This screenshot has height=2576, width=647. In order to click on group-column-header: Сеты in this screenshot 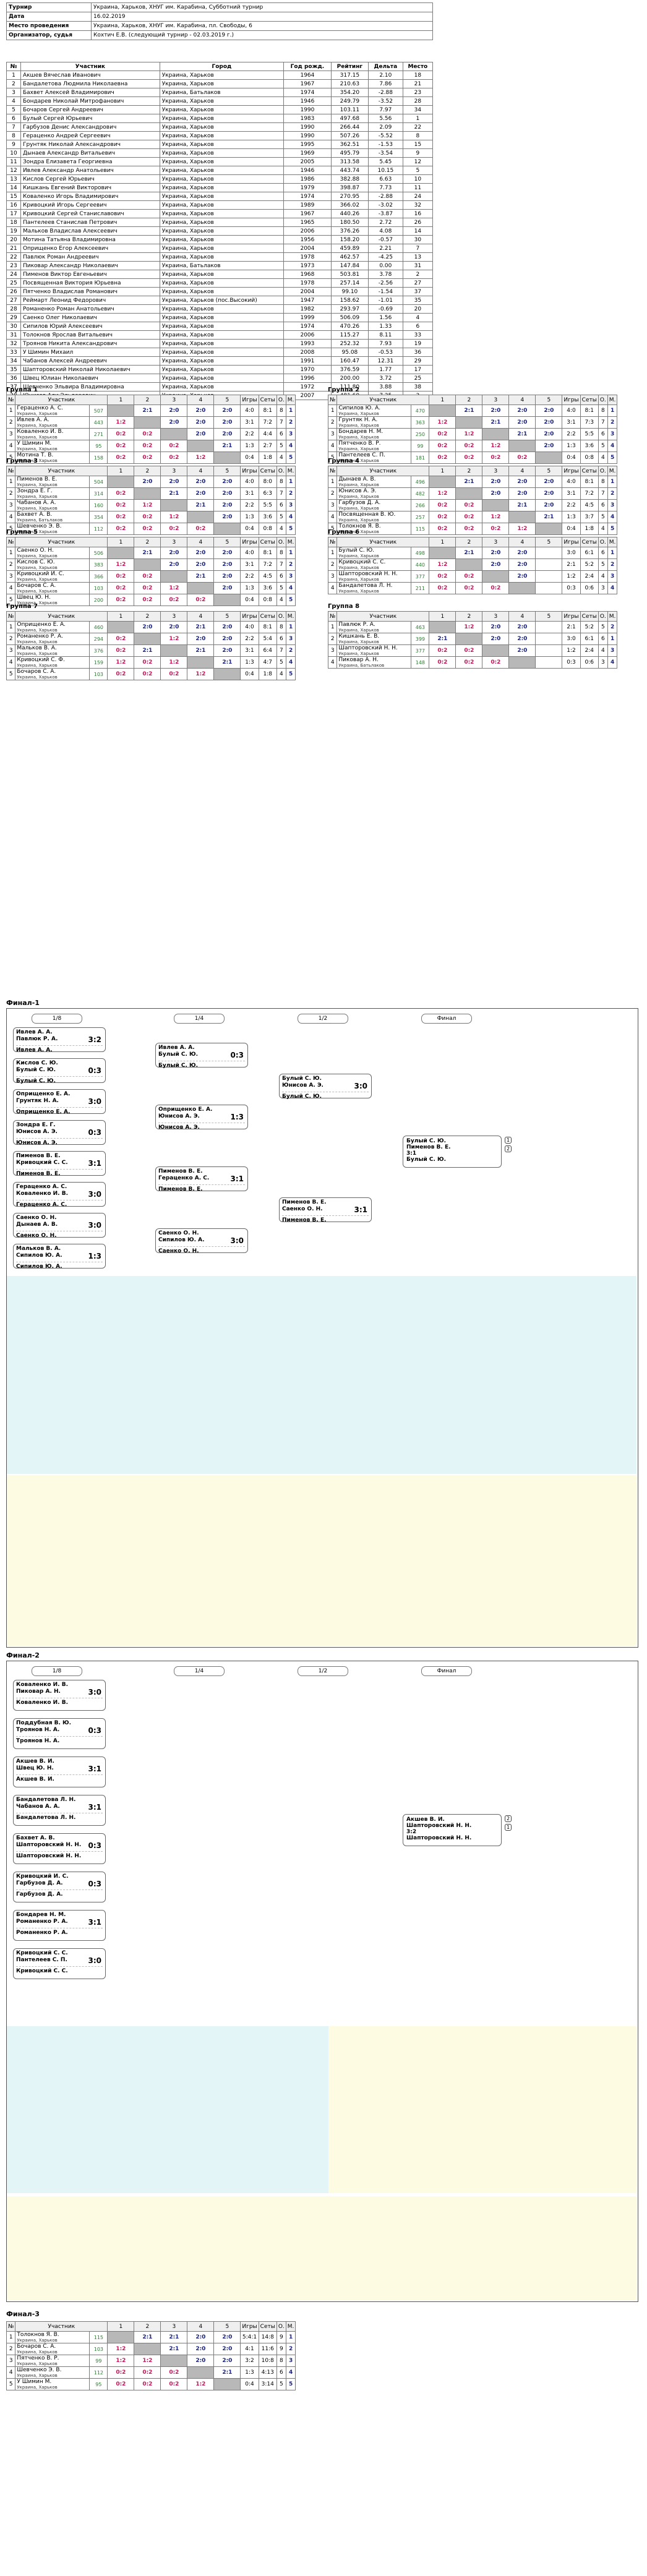, I will do `click(589, 616)`.